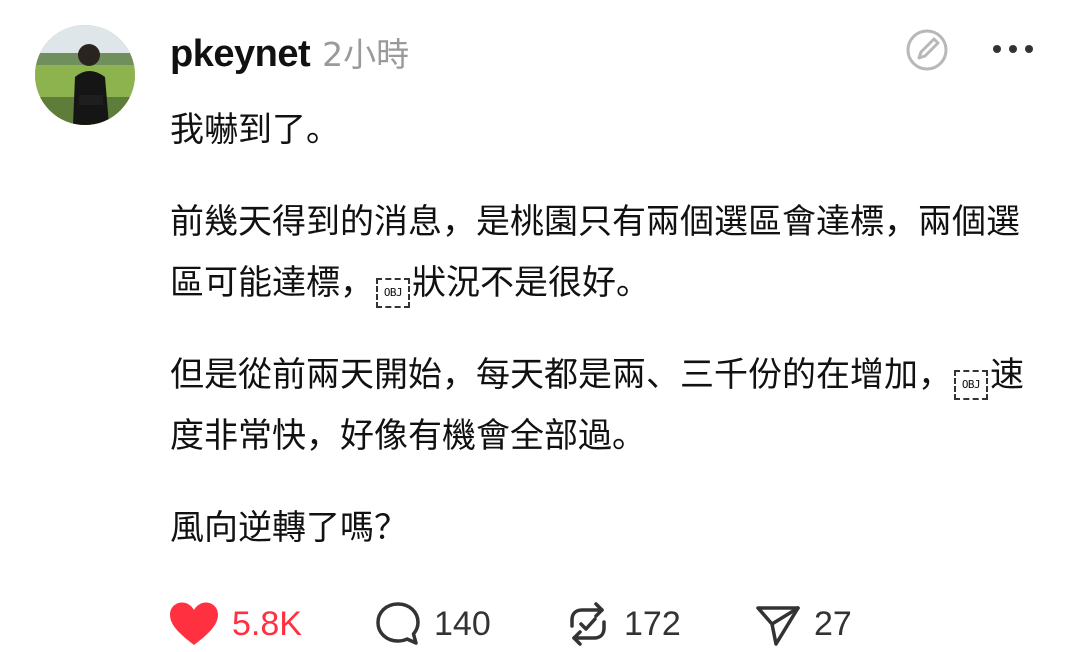 The width and height of the screenshot is (1079, 652). Describe the element at coordinates (652, 623) in the screenshot. I see `repost-count: 172` at that location.